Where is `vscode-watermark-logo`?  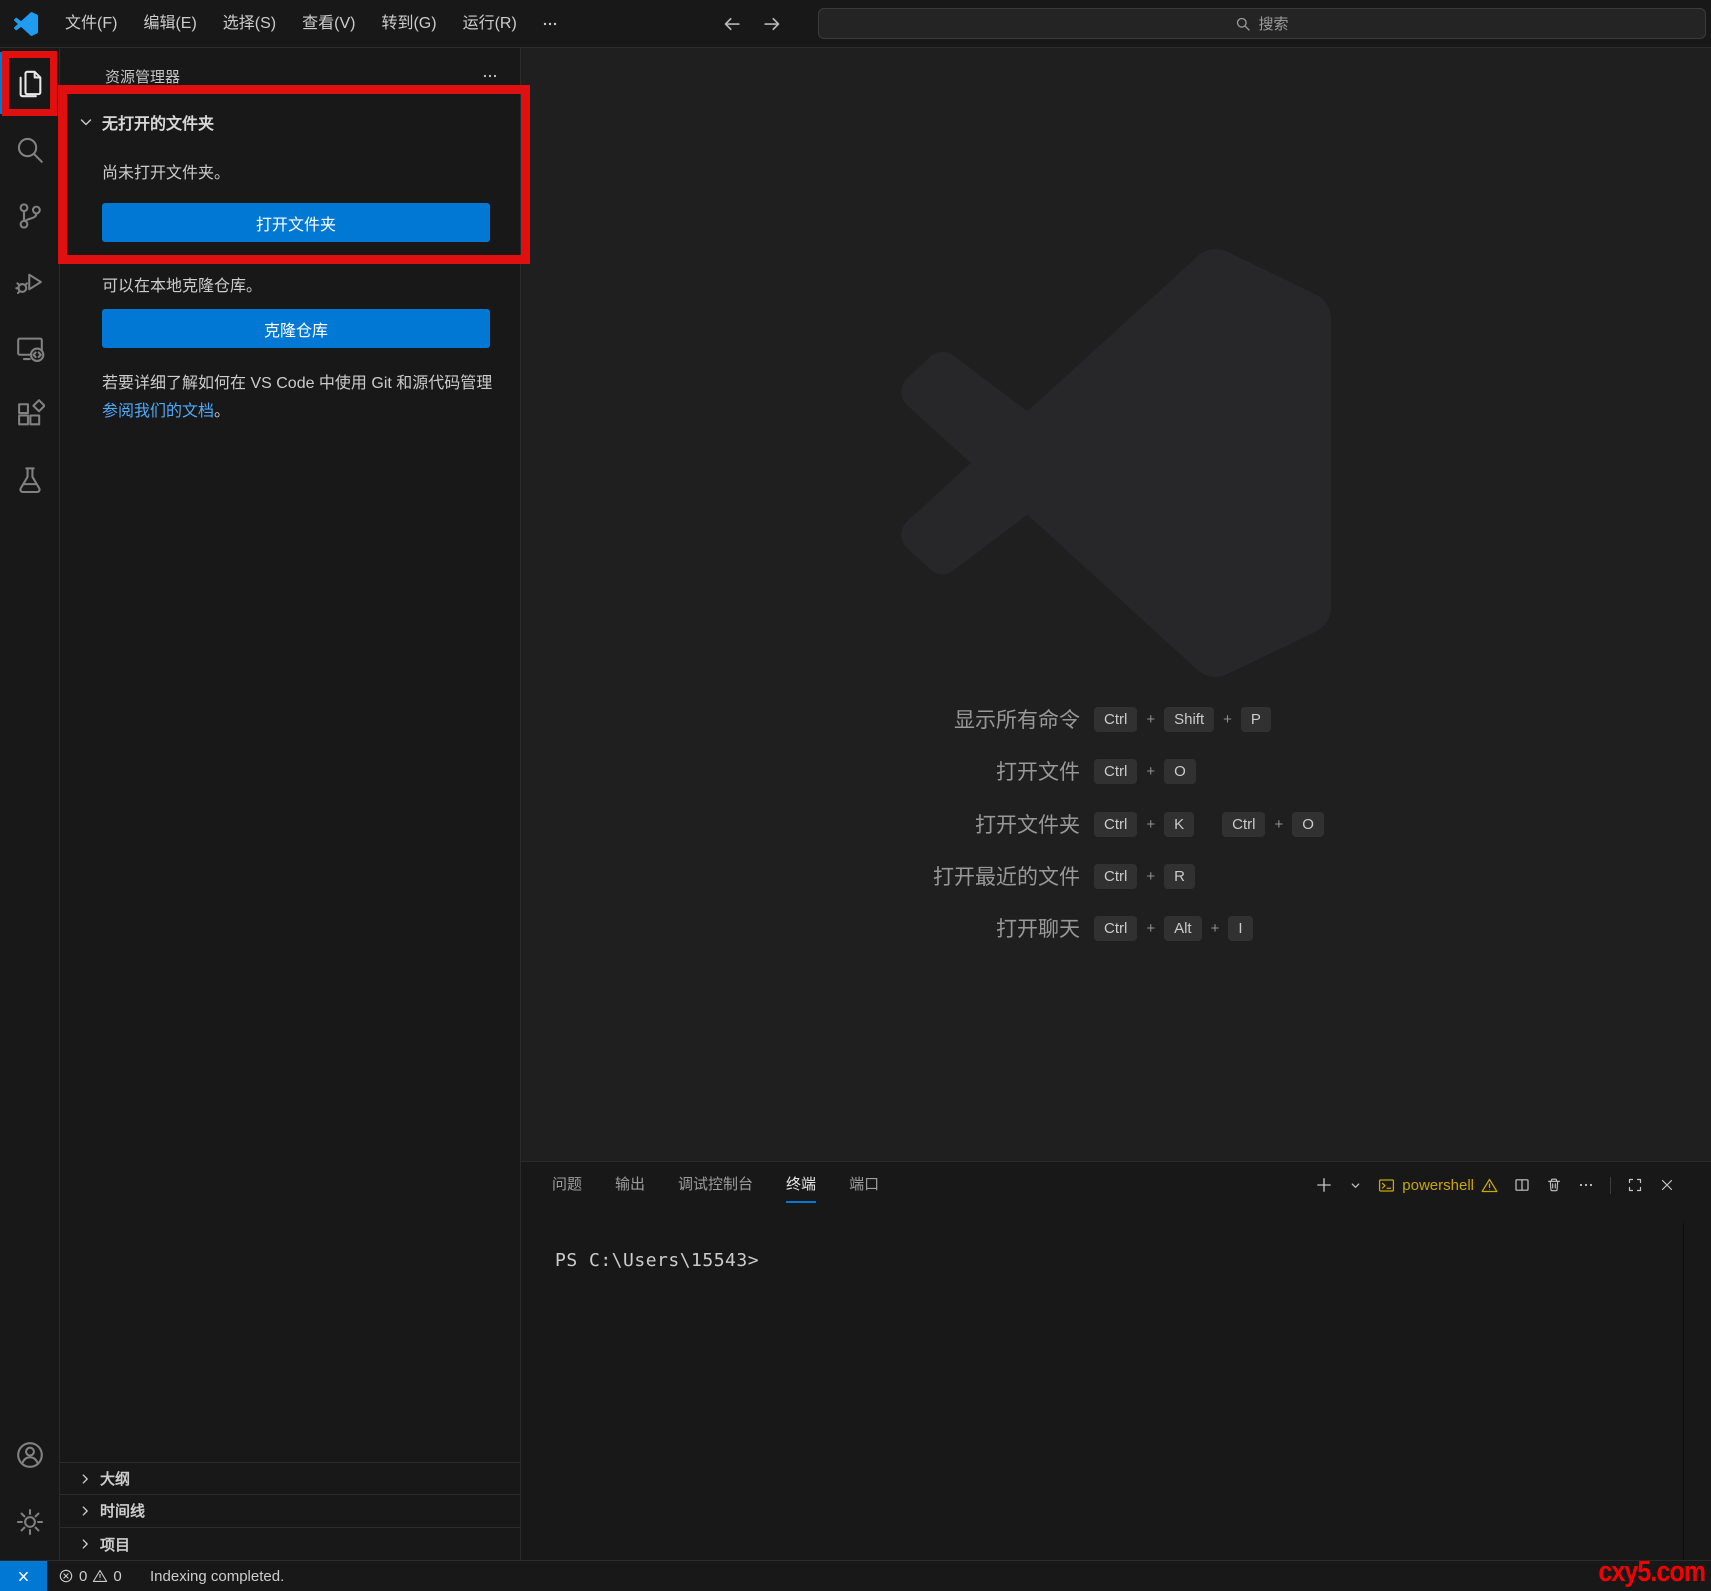
vscode-watermark-logo is located at coordinates (1116, 463).